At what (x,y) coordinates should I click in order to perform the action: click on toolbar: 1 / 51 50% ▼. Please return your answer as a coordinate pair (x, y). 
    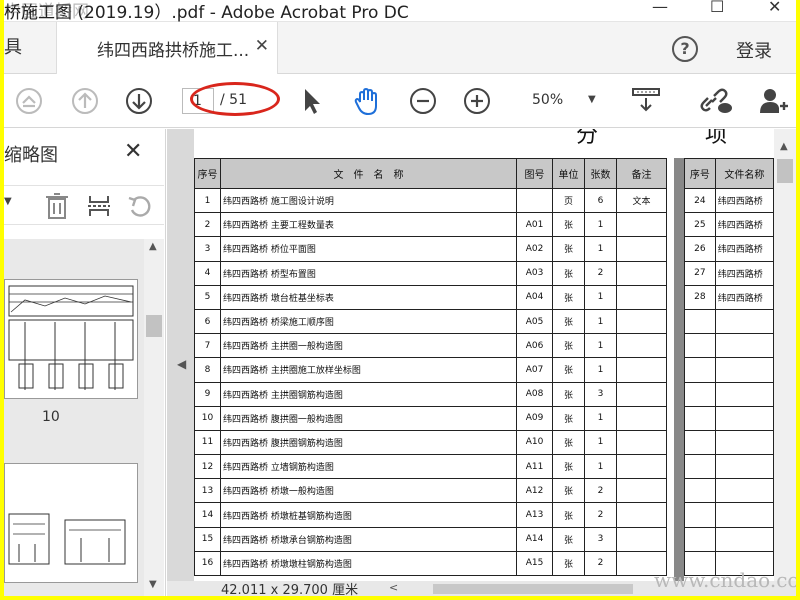
    Looking at the image, I should click on (400, 101).